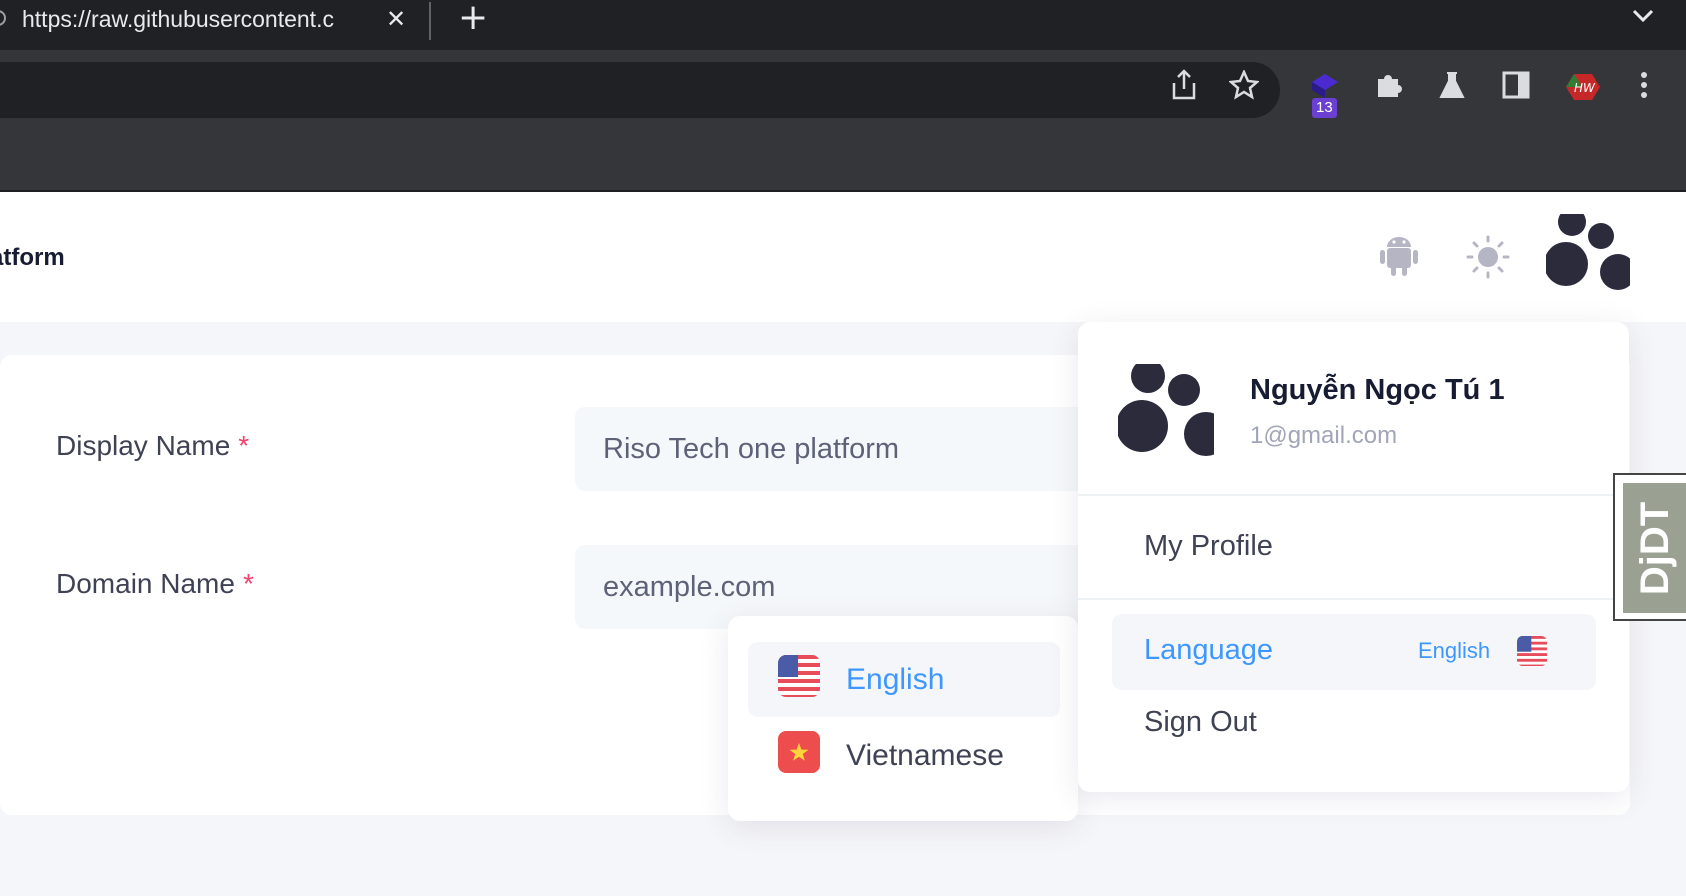 Image resolution: width=1686 pixels, height=896 pixels. Describe the element at coordinates (1323, 436) in the screenshot. I see `user-email: 1@gmail.com` at that location.